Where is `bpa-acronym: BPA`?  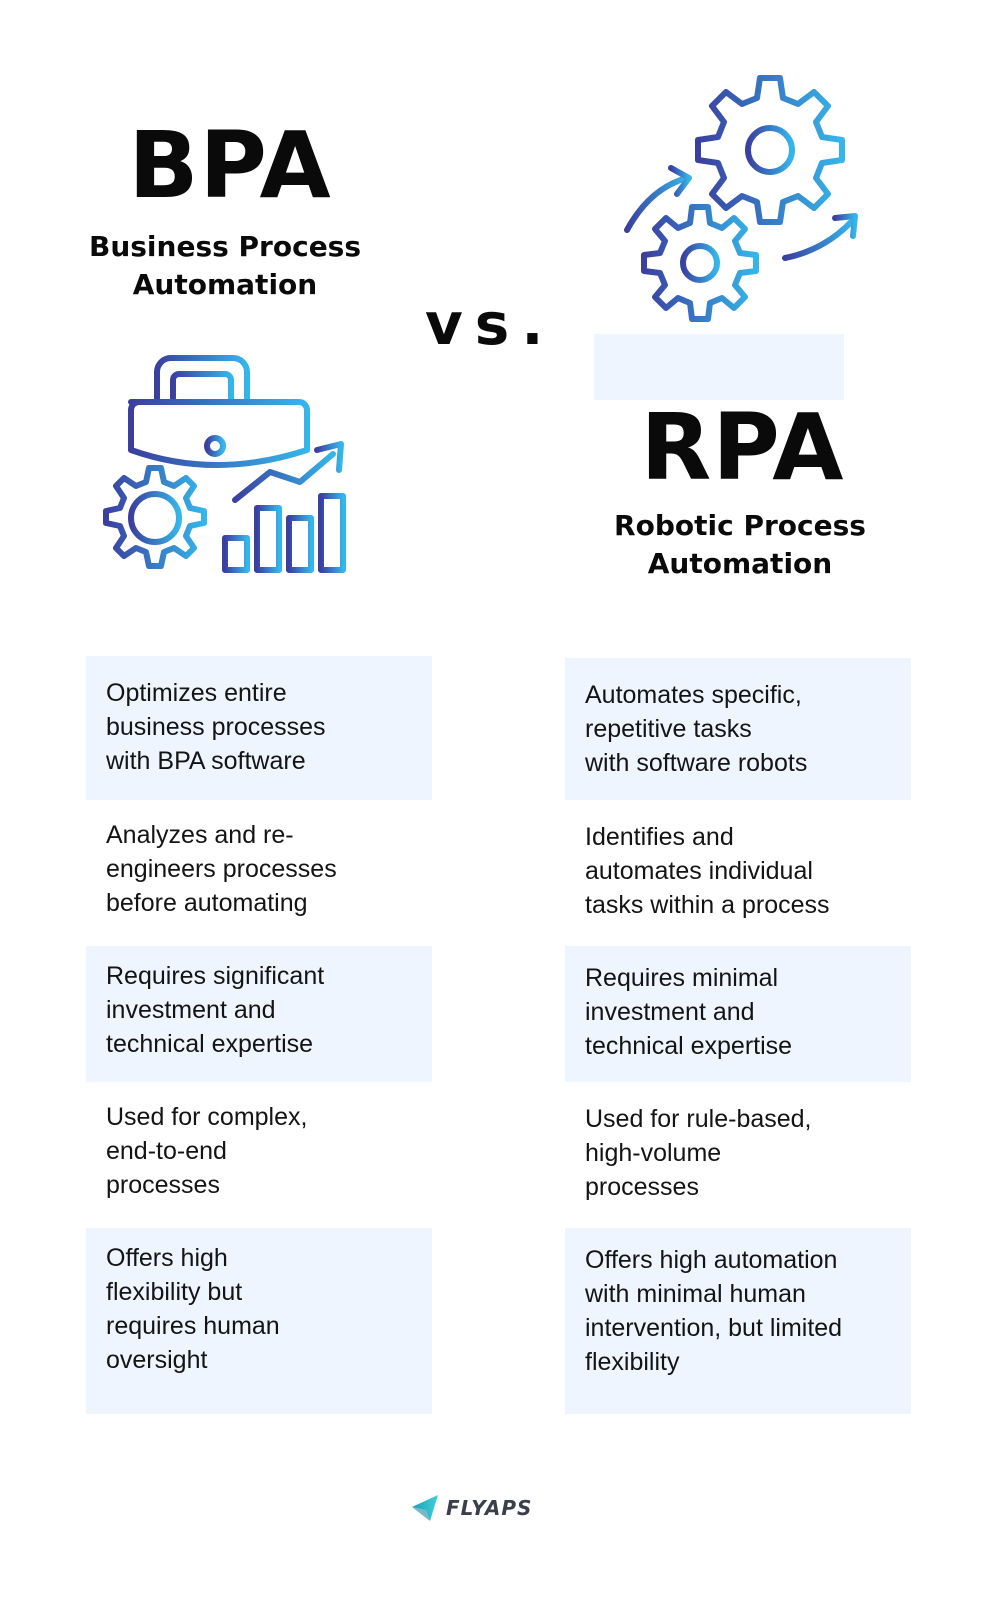 bpa-acronym: BPA is located at coordinates (230, 165).